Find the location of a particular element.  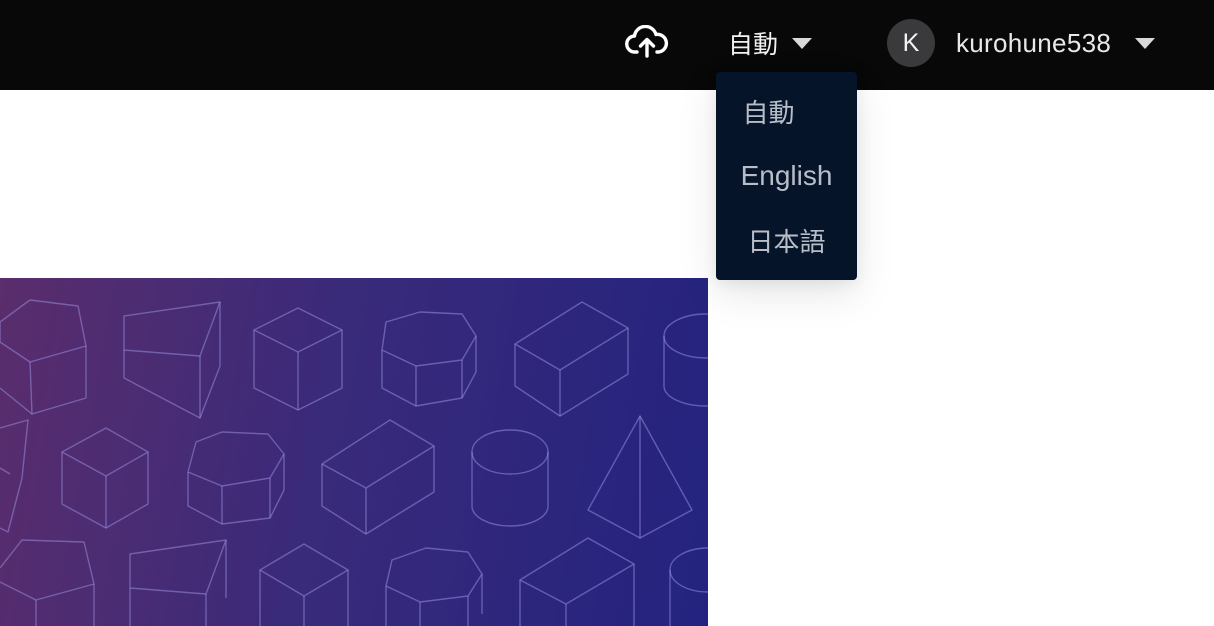

avatar: K is located at coordinates (911, 43).